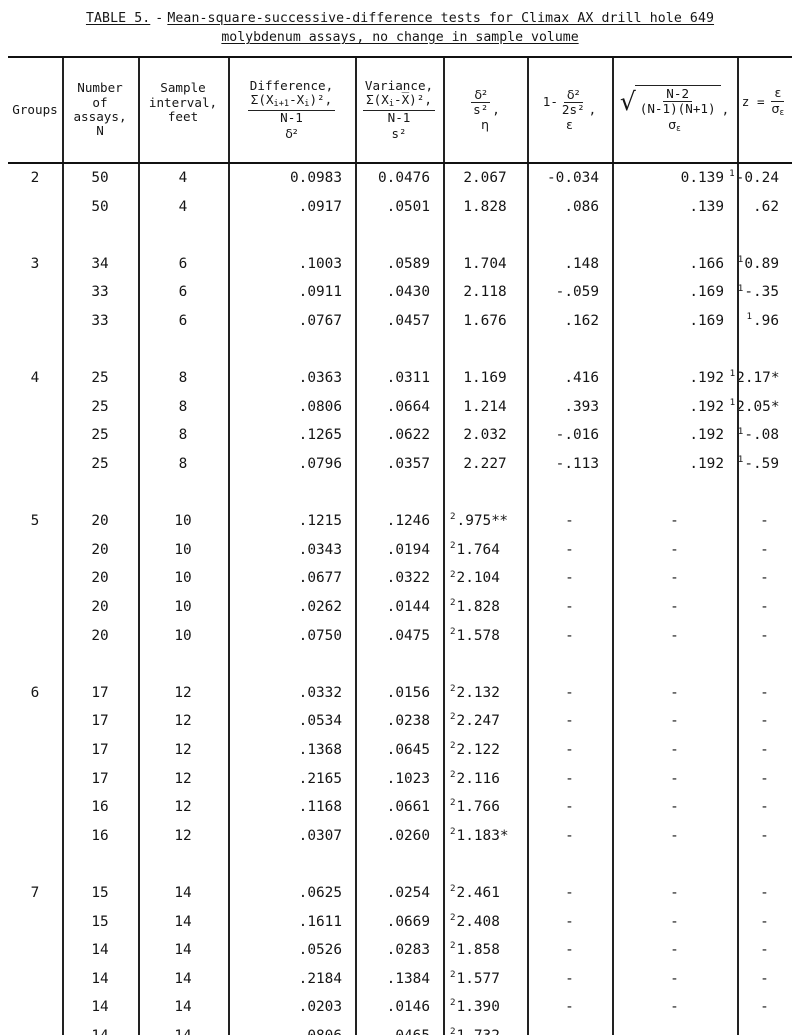 The image size is (800, 1035). I want to click on difference-symbol: δ², so click(291, 133).